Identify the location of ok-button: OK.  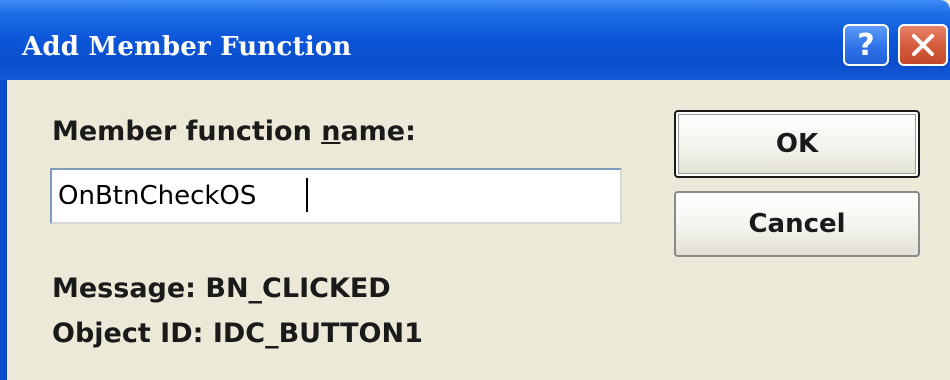
(797, 144).